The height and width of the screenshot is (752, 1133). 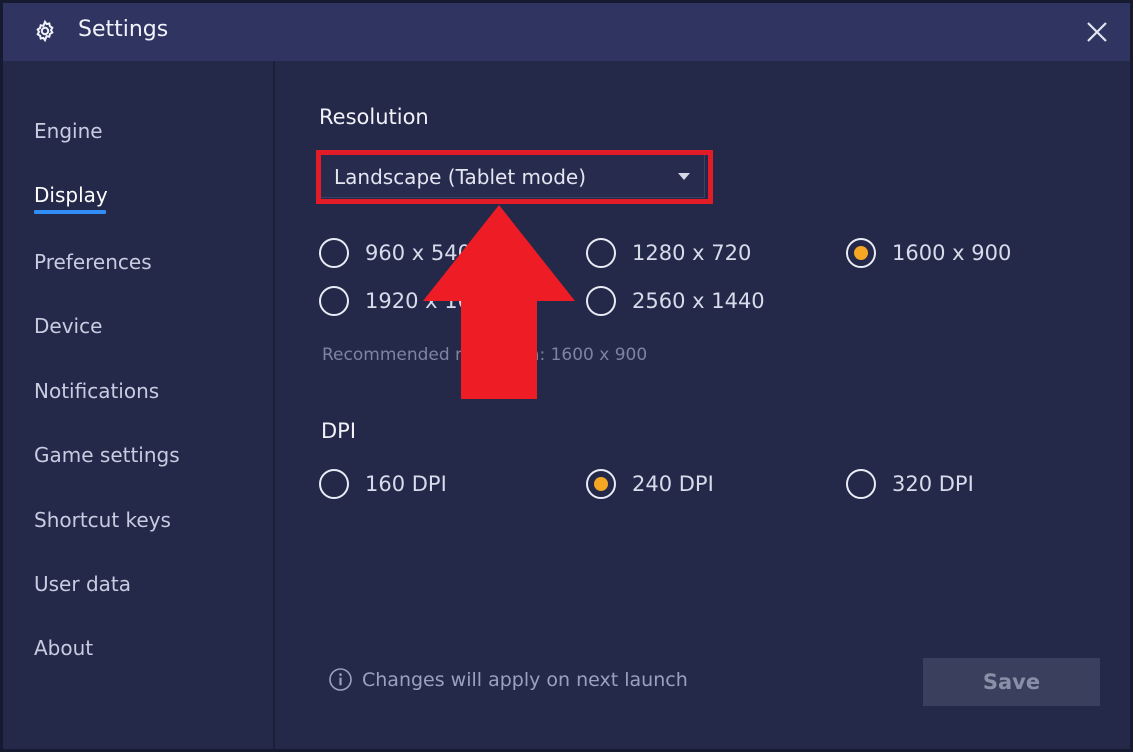 What do you see at coordinates (698, 301) in the screenshot?
I see `resolution-option-label: 2560 x 1440` at bounding box center [698, 301].